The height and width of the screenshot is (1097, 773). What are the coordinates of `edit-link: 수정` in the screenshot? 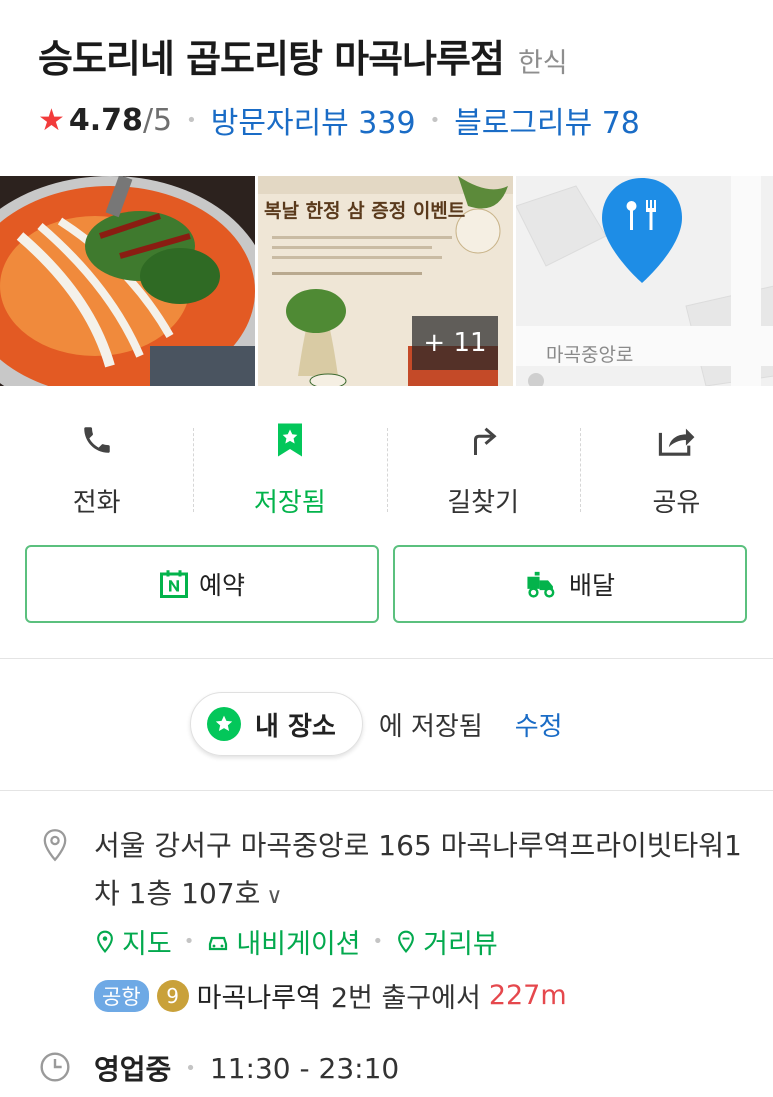 It's located at (539, 724).